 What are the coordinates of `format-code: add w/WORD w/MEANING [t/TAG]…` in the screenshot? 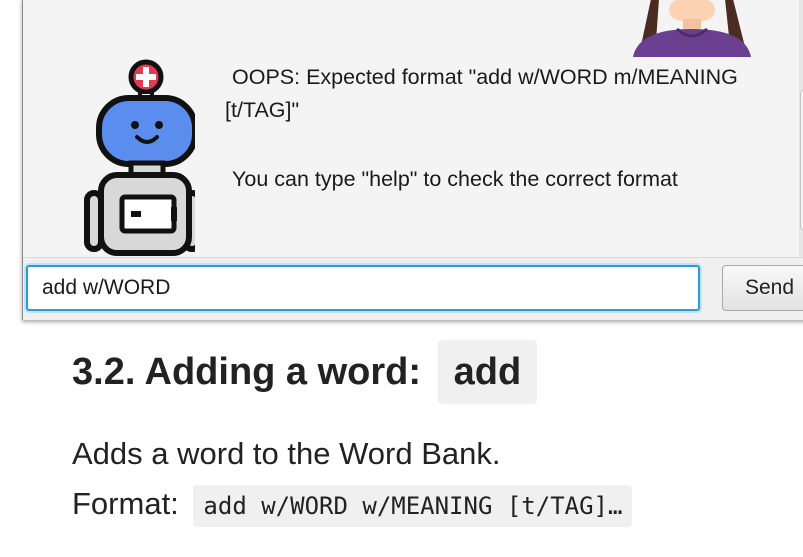 It's located at (413, 505).